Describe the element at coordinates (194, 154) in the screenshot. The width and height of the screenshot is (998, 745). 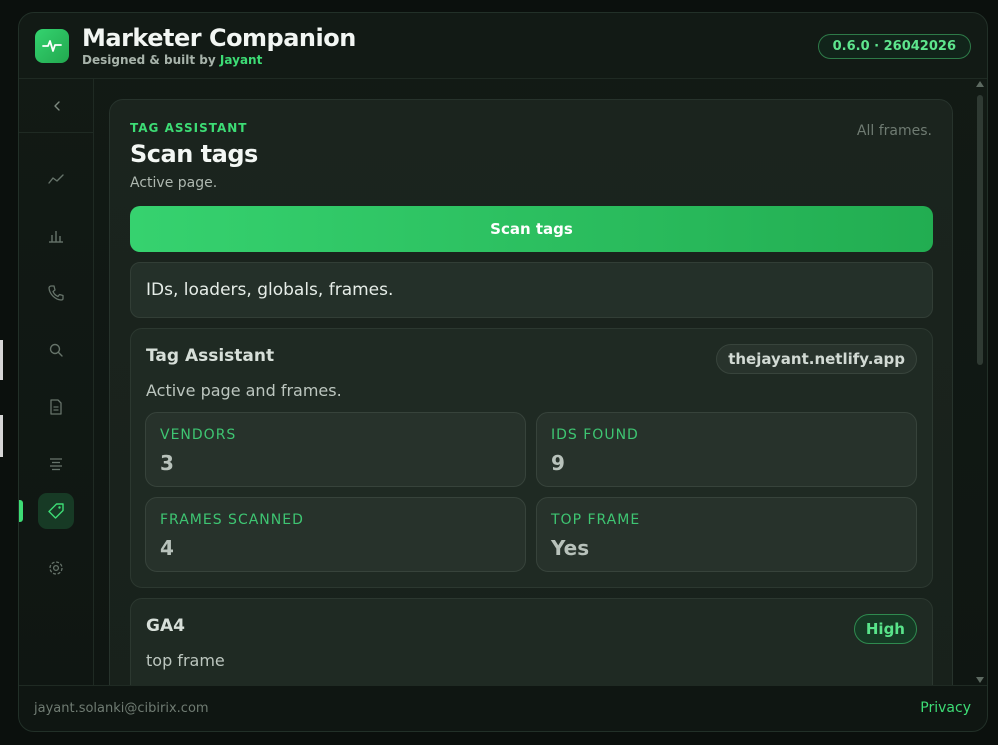
I see `panel-title: Scan tags` at that location.